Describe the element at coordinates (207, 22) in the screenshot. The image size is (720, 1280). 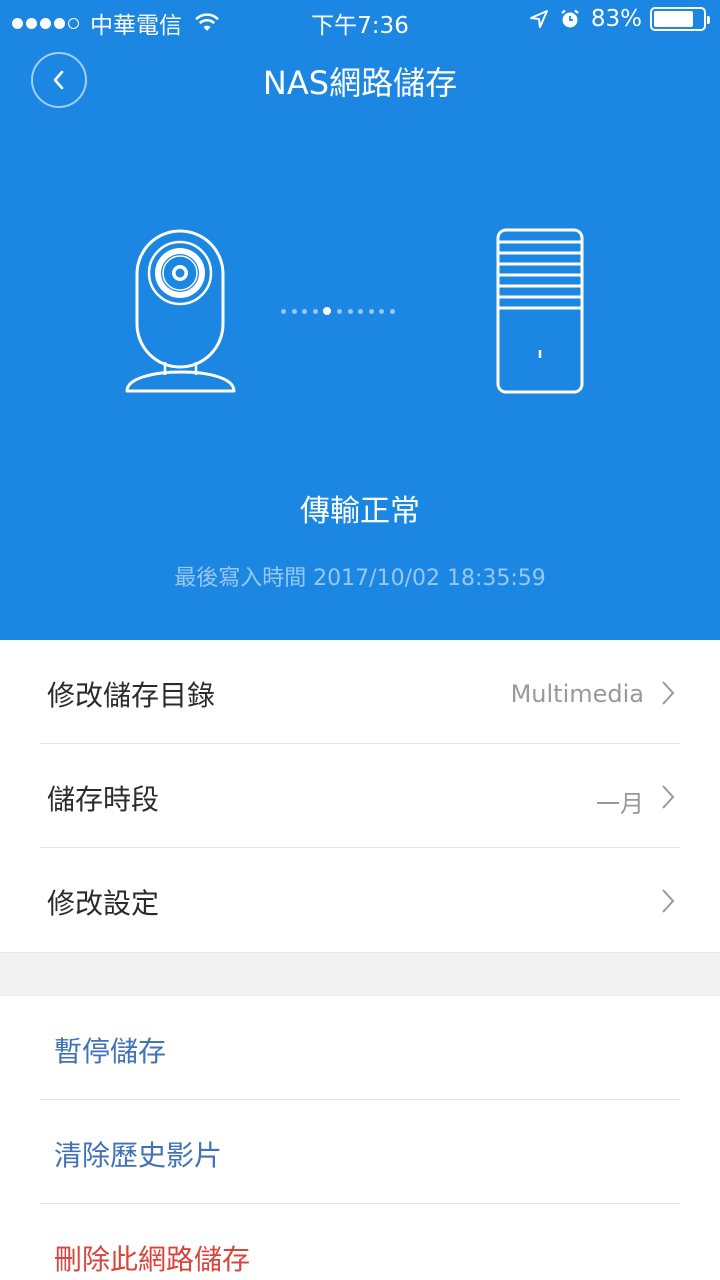
I see `wifi-icon` at that location.